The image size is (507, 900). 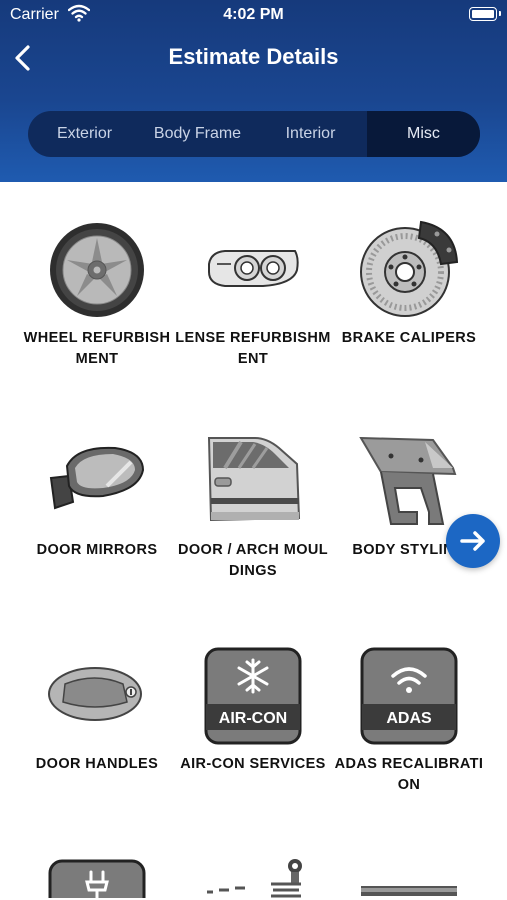 What do you see at coordinates (253, 718) in the screenshot?
I see `air-con-badge: AIR-CON` at bounding box center [253, 718].